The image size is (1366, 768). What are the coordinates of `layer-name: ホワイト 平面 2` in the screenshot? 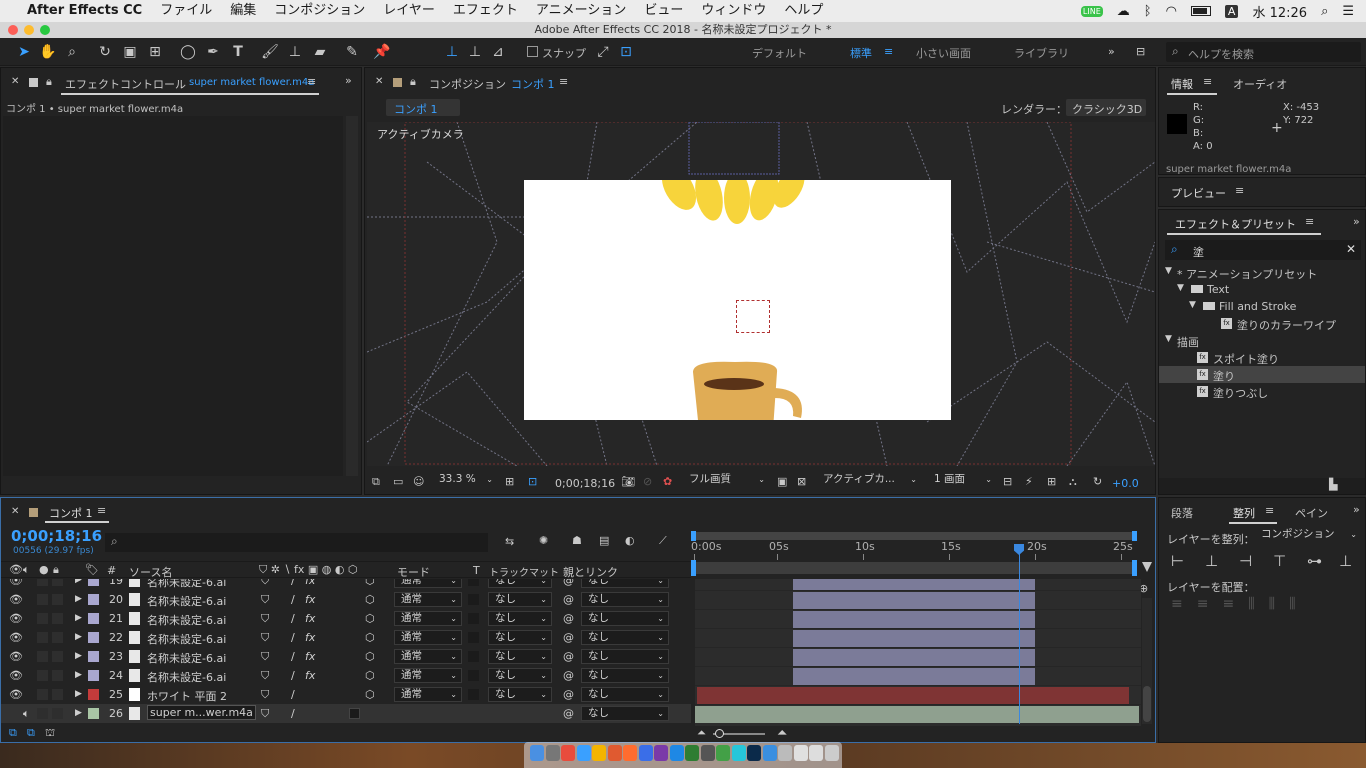 It's located at (187, 696).